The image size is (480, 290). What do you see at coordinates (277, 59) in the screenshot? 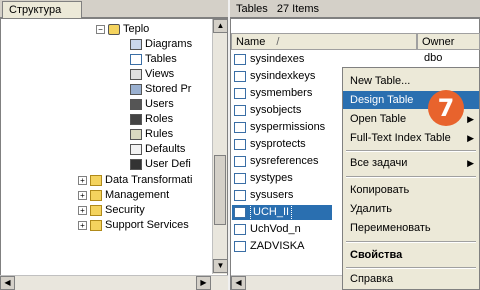
I see `table-name: sysindexes` at bounding box center [277, 59].